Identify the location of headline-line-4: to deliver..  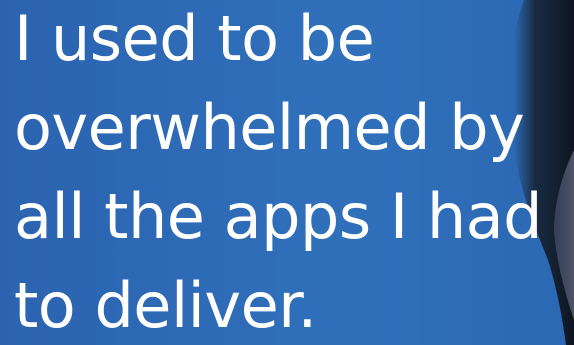
(165, 305).